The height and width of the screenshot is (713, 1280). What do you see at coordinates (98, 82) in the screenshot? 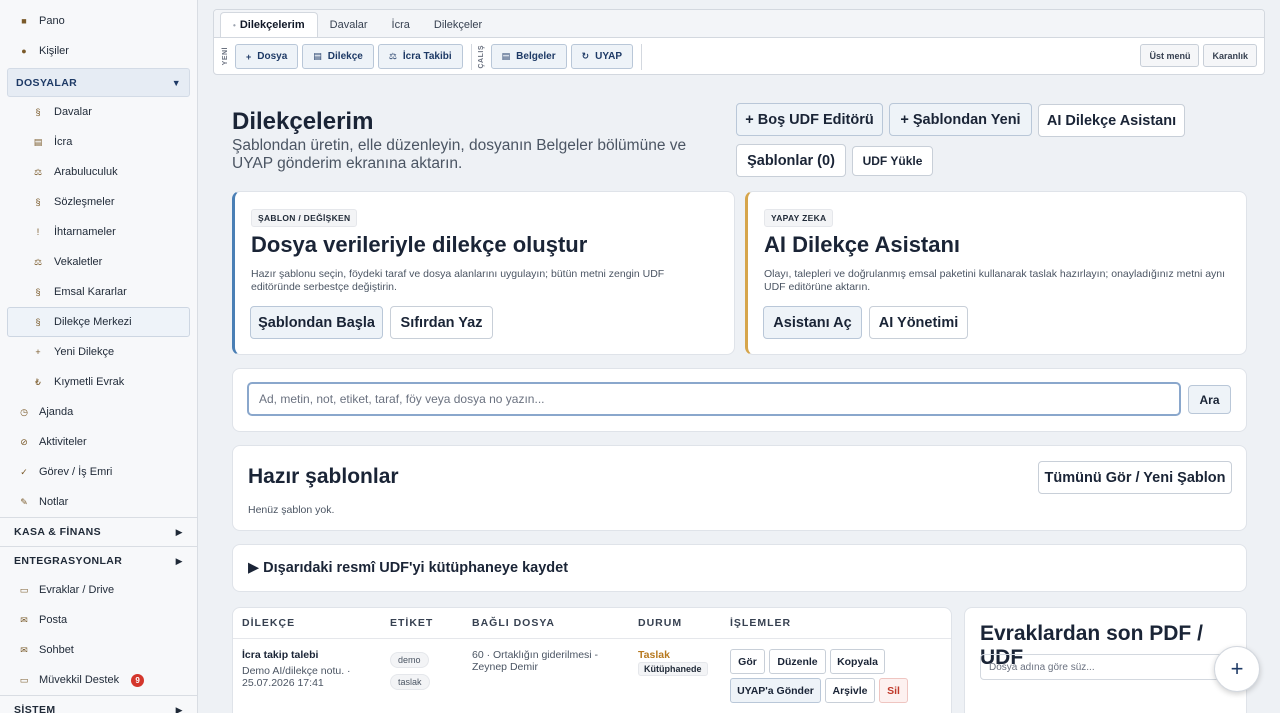
I see `sidebar-section-dosyalar: DOSYALAR ▼` at bounding box center [98, 82].